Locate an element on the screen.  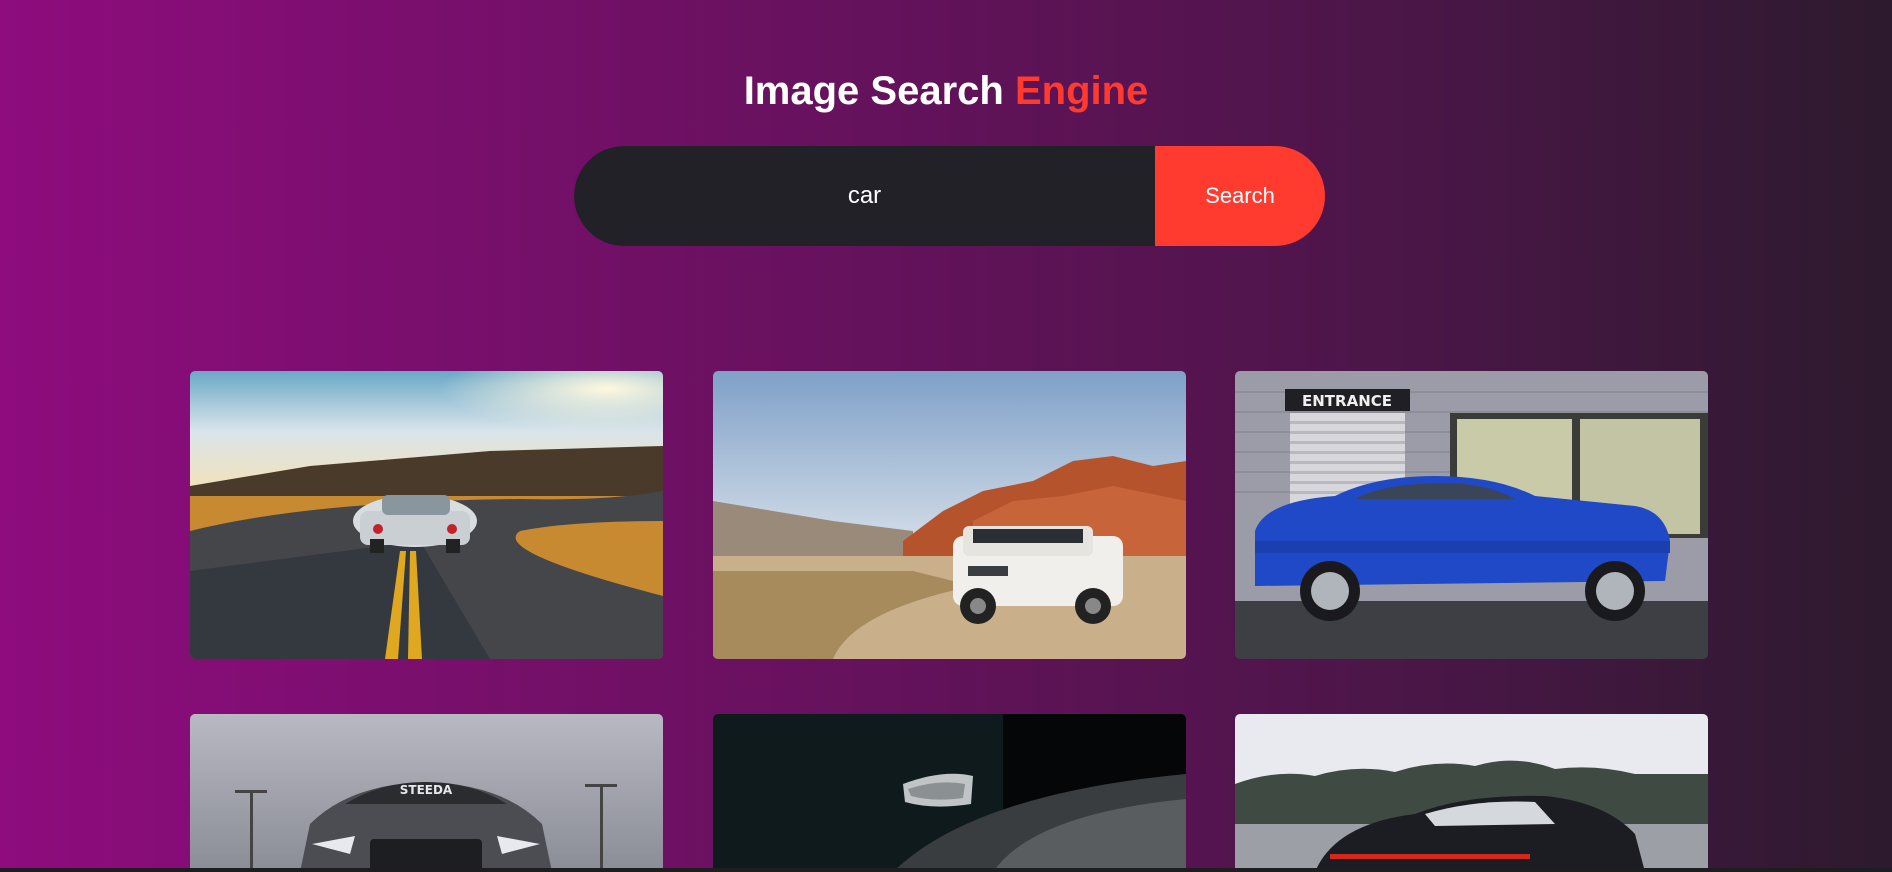
search-button: Search is located at coordinates (1240, 196).